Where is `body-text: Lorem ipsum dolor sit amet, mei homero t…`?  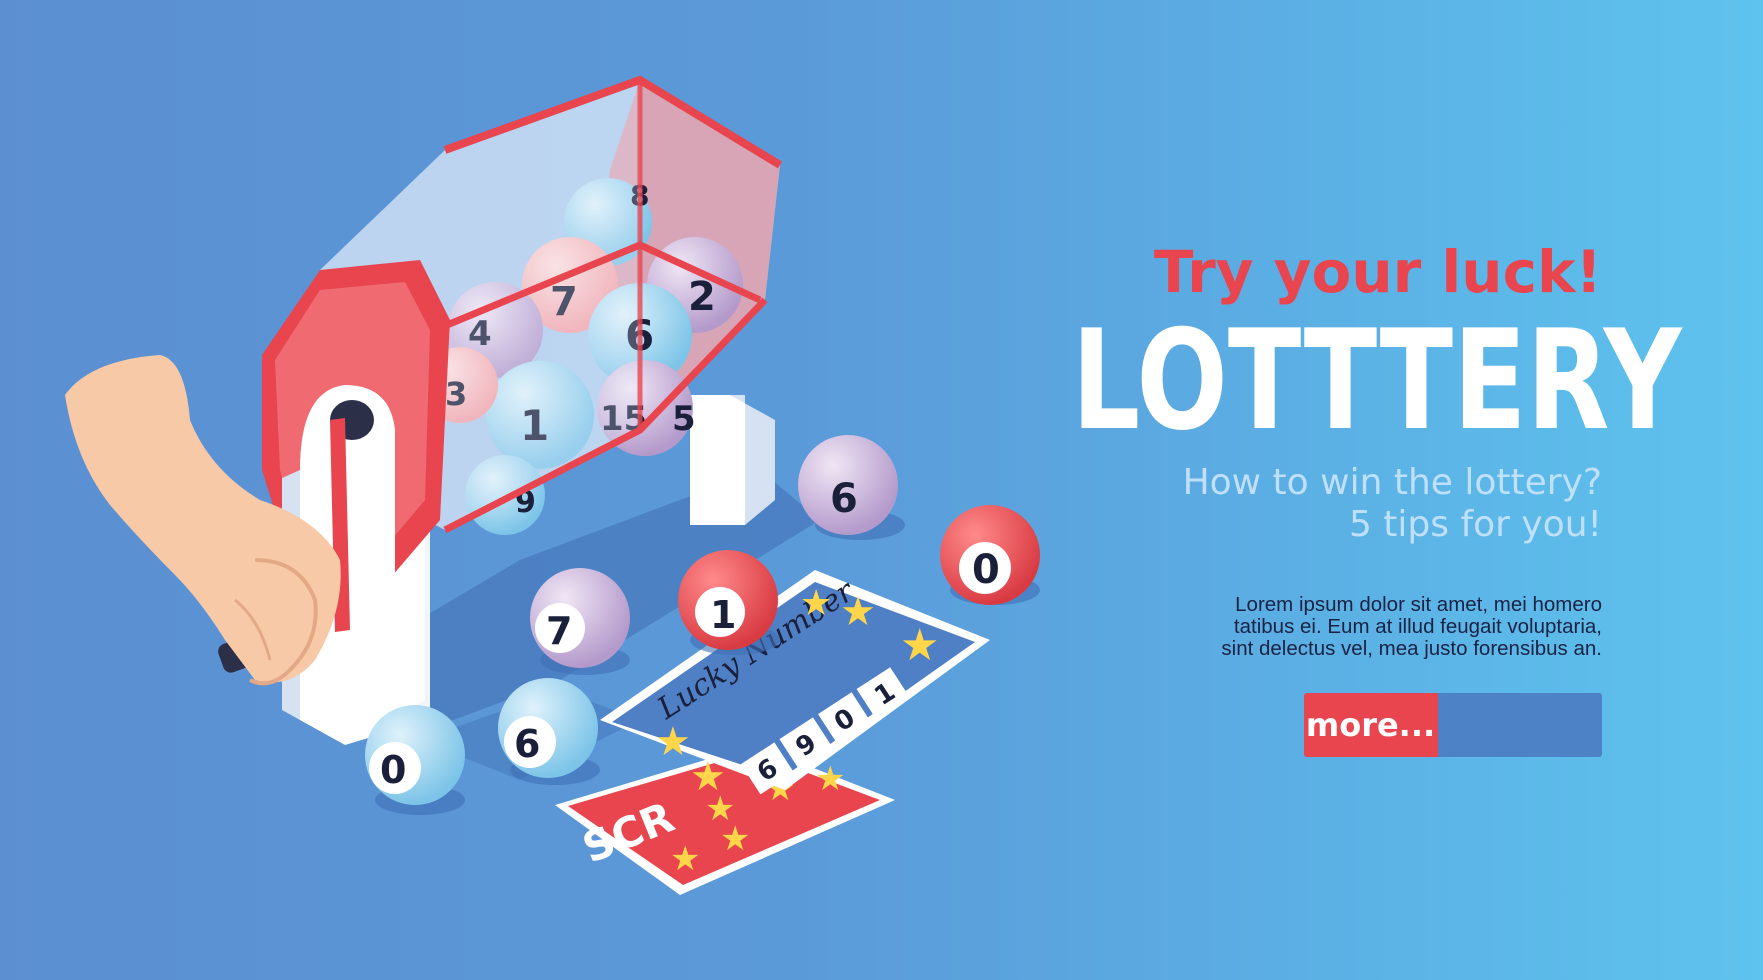
body-text: Lorem ipsum dolor sit amet, mei homero t… is located at coordinates (1362, 627).